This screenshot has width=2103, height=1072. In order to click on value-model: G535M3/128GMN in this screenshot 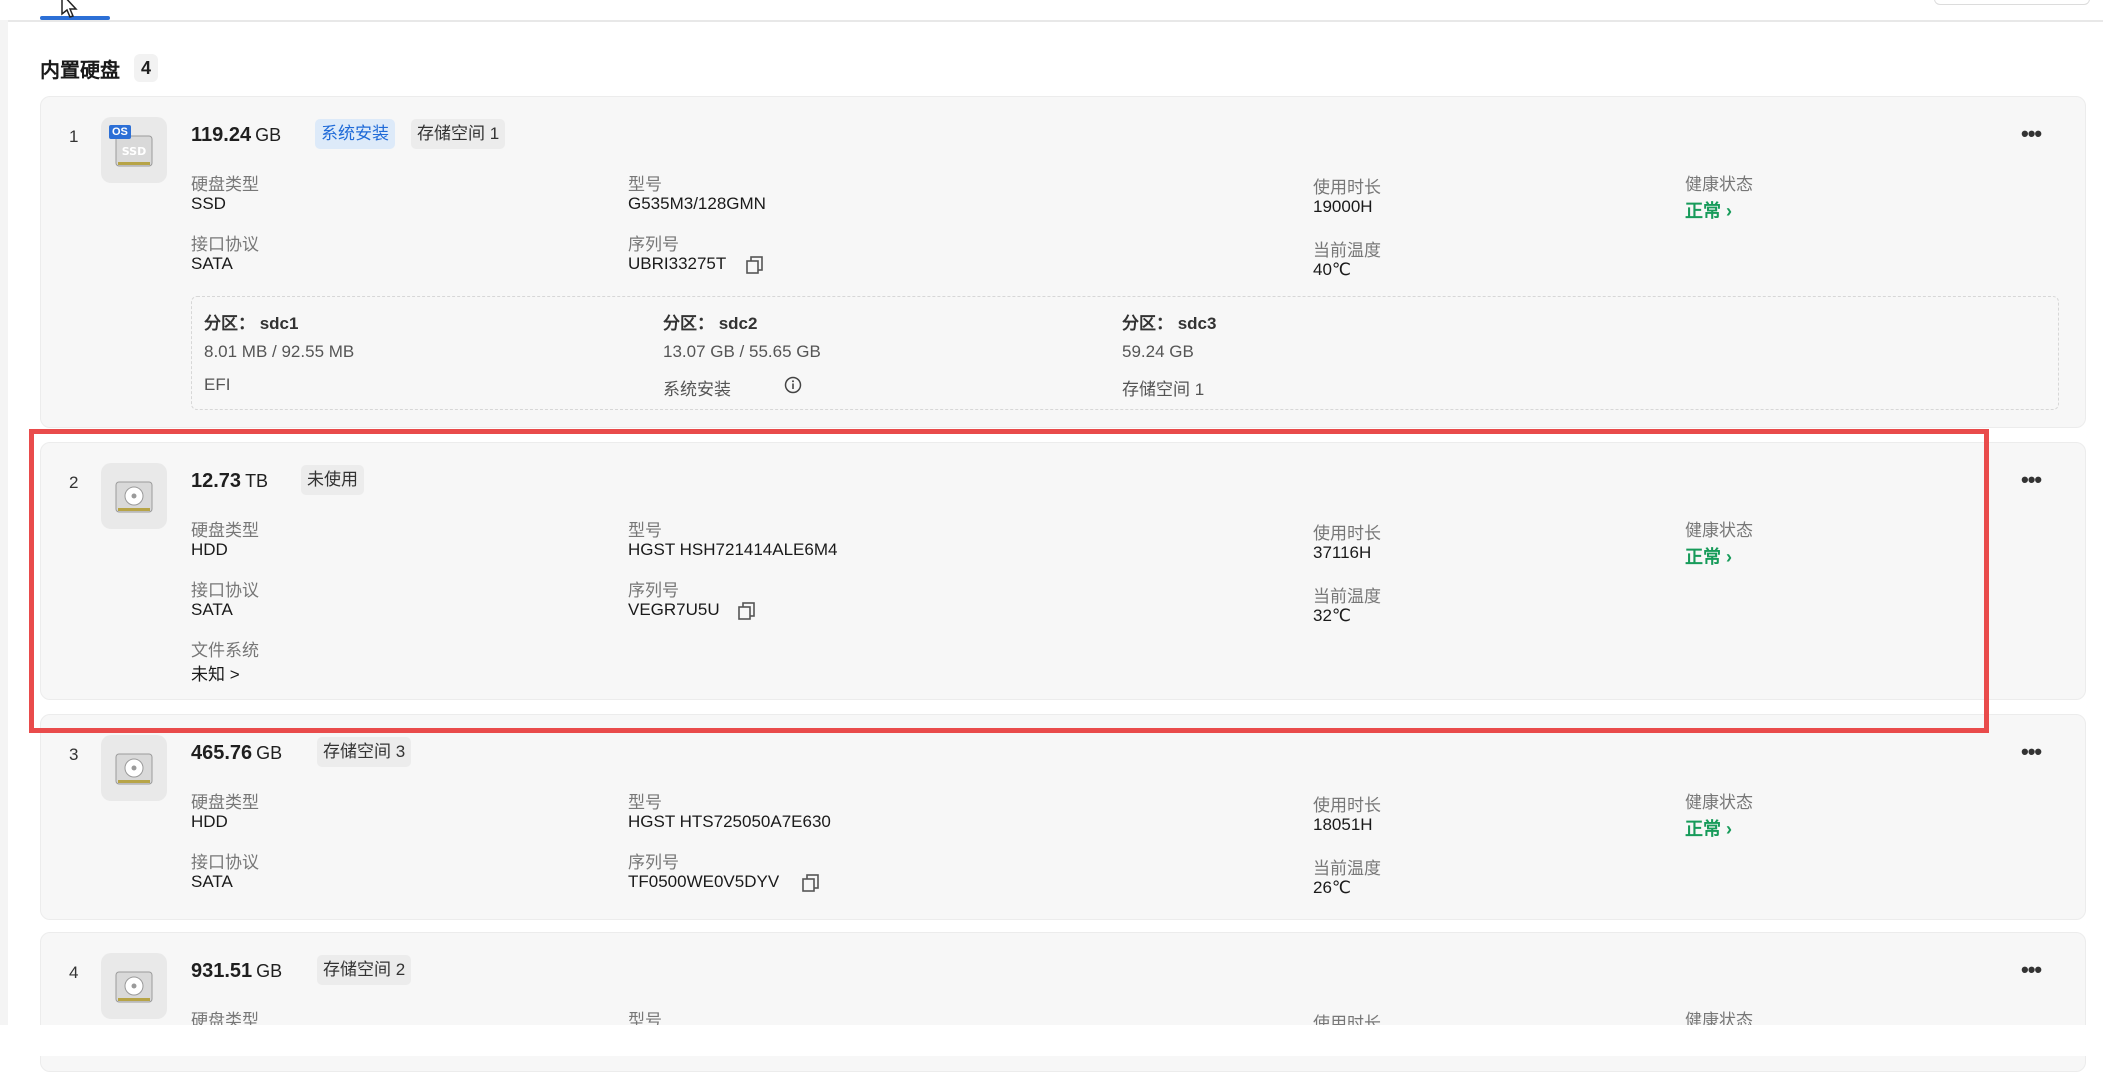, I will do `click(697, 203)`.